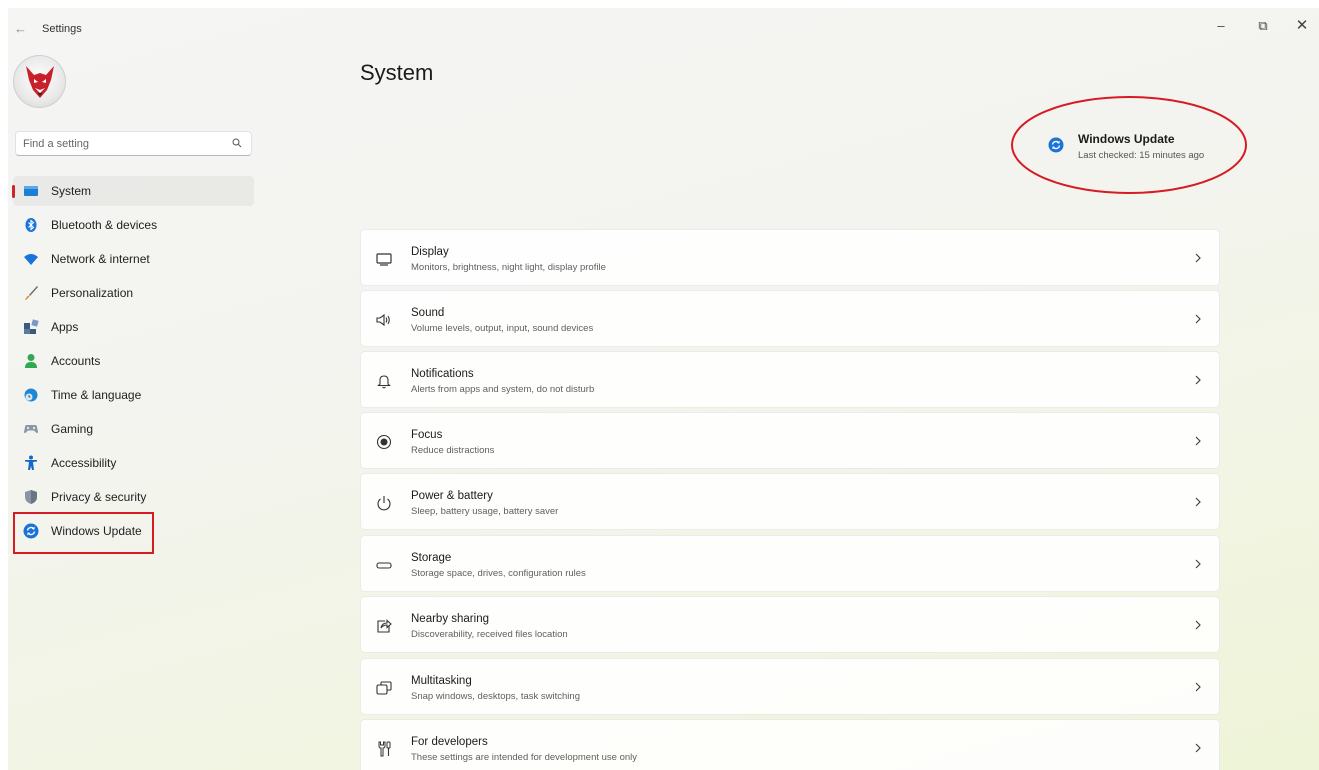 The width and height of the screenshot is (1319, 770). I want to click on row-title: Power & battery, so click(452, 496).